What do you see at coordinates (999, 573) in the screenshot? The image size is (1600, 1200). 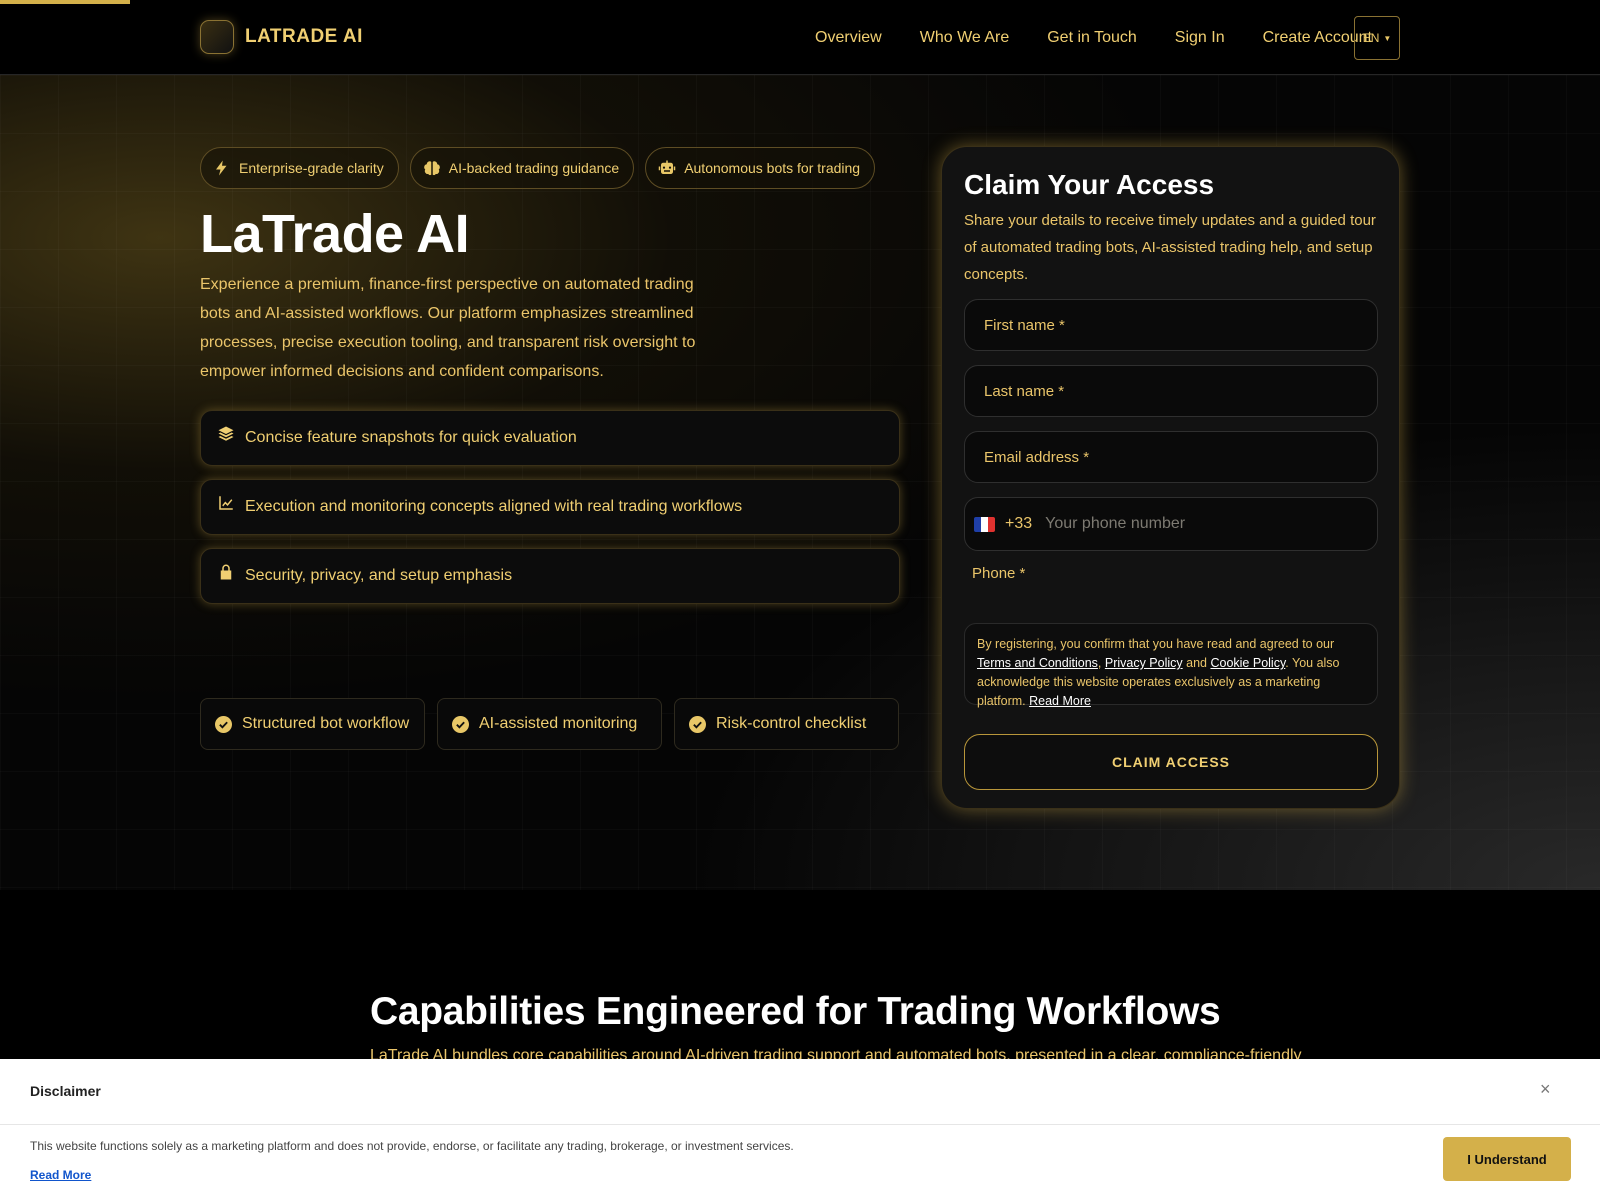 I see `phone-label: Phone *` at bounding box center [999, 573].